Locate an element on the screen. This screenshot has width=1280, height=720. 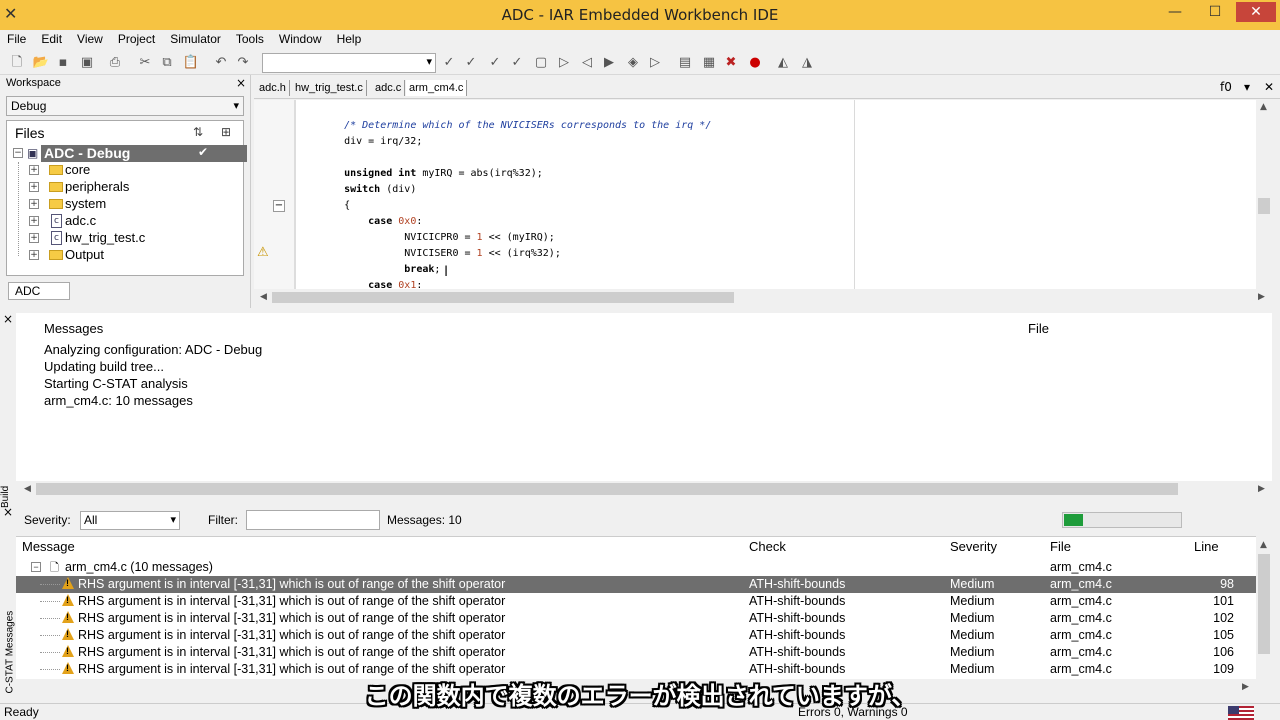
tree-item-hw-trig-test-c: + c hw_trig_test.c is located at coordinates (128, 238).